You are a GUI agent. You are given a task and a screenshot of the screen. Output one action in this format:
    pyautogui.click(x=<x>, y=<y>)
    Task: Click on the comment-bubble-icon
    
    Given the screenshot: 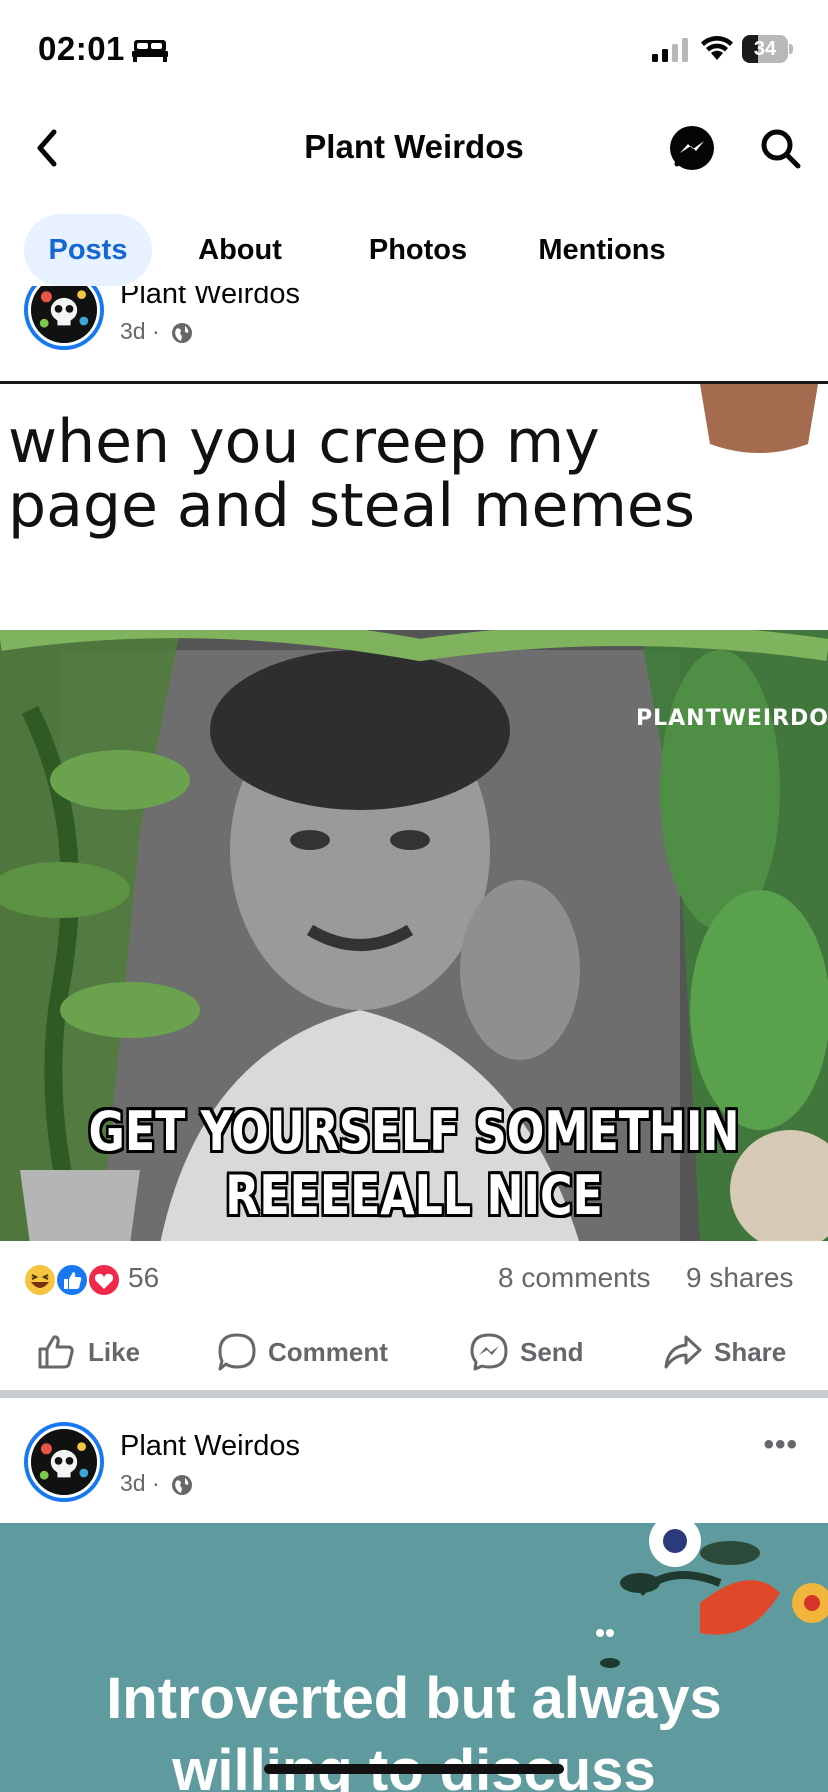 What is the action you would take?
    pyautogui.click(x=237, y=1352)
    